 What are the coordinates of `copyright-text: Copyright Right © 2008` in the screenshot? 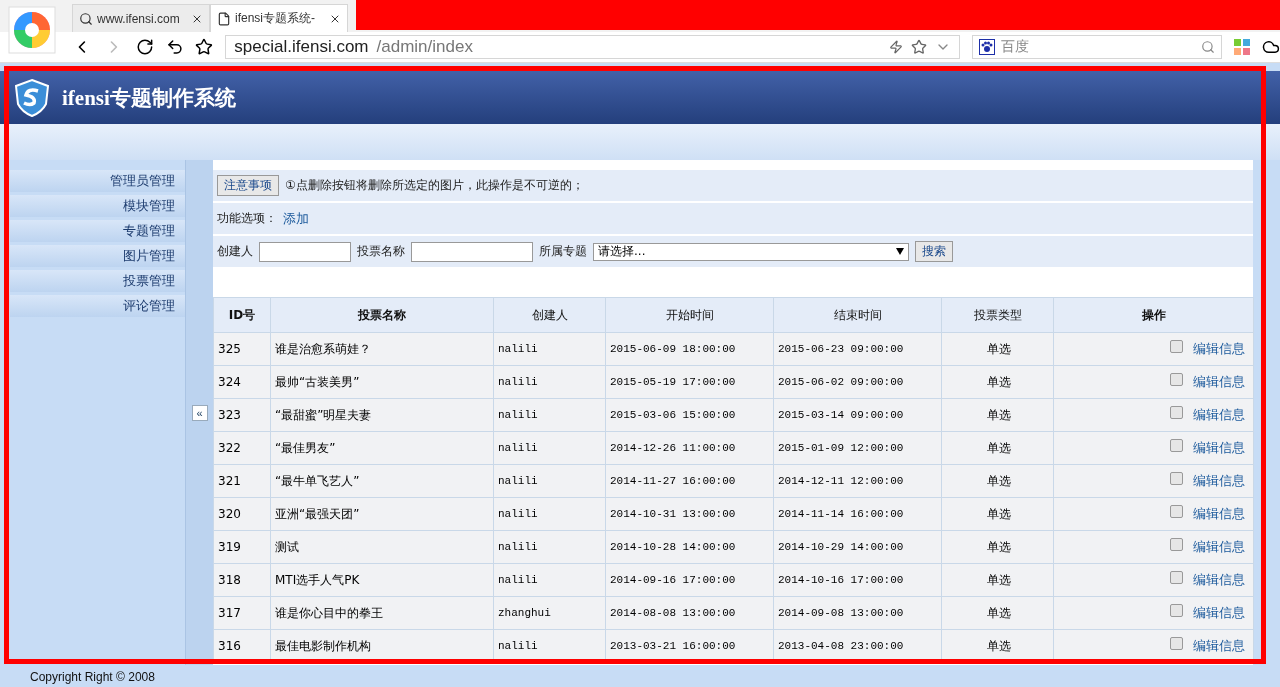 It's located at (92, 677).